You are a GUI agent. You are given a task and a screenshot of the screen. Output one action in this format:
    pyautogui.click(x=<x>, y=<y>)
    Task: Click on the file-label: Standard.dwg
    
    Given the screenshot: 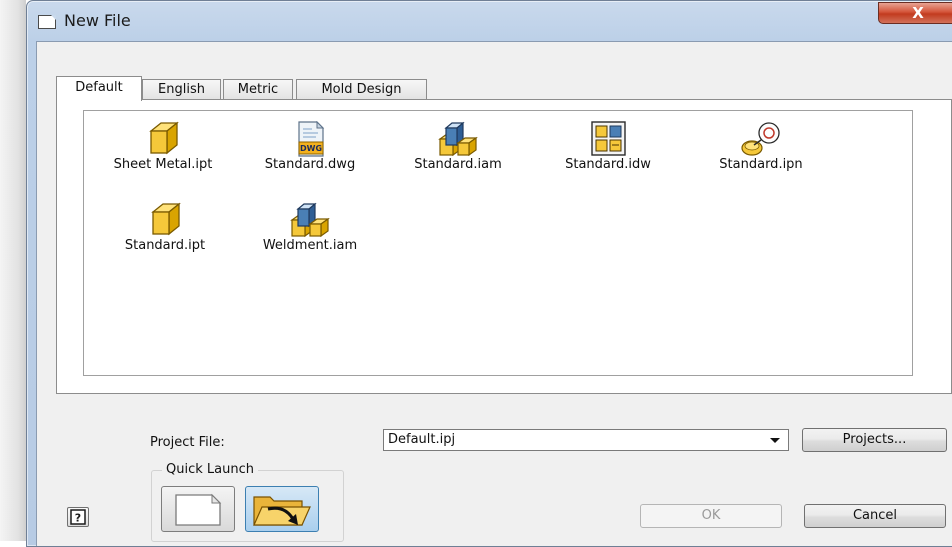 What is the action you would take?
    pyautogui.click(x=310, y=164)
    